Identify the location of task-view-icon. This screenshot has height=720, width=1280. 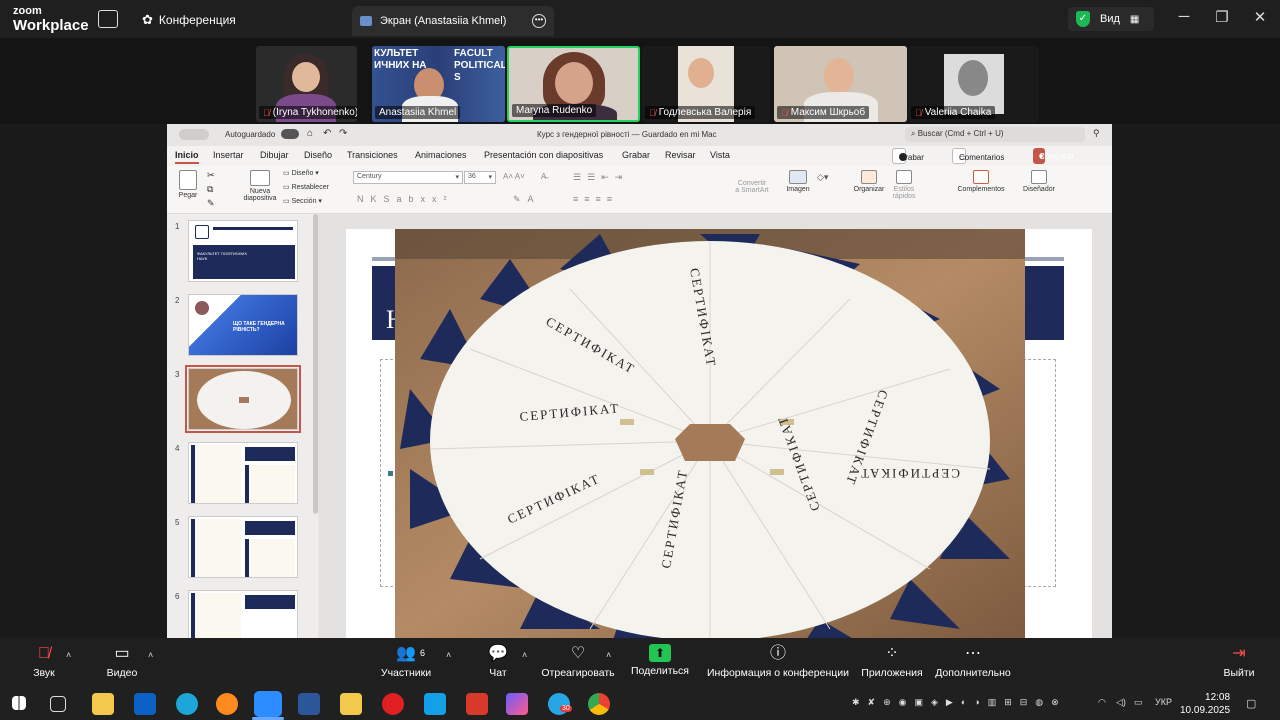
(58, 704).